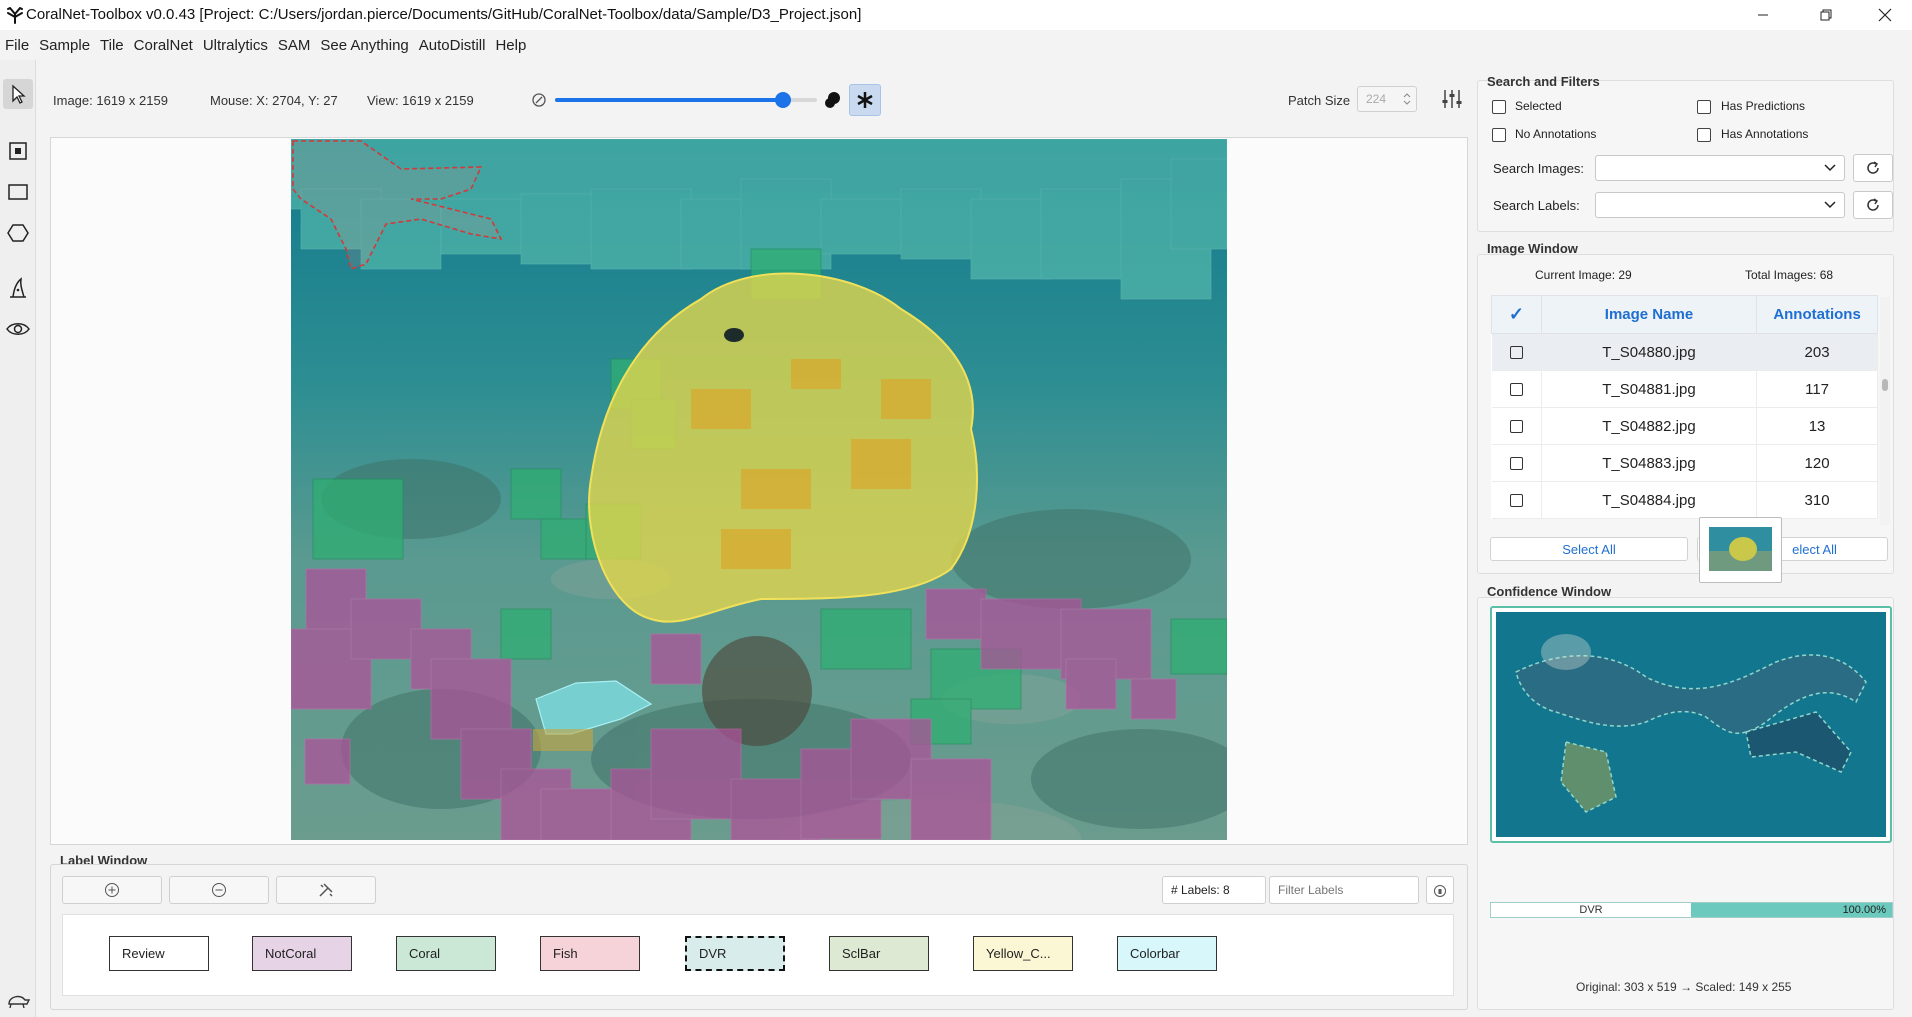  Describe the element at coordinates (1826, 15) in the screenshot. I see `maximize-icon` at that location.